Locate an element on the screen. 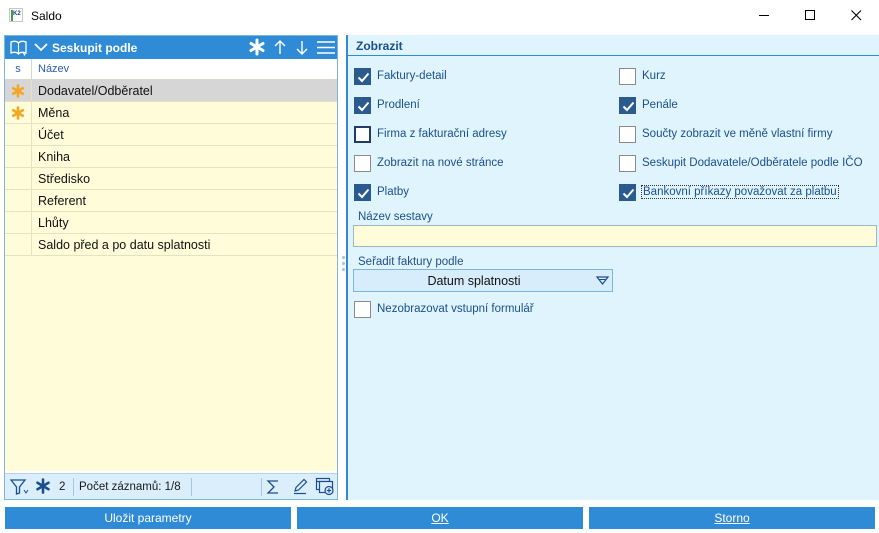 The width and height of the screenshot is (879, 533). group-by-header: Seskupit podle is located at coordinates (171, 47).